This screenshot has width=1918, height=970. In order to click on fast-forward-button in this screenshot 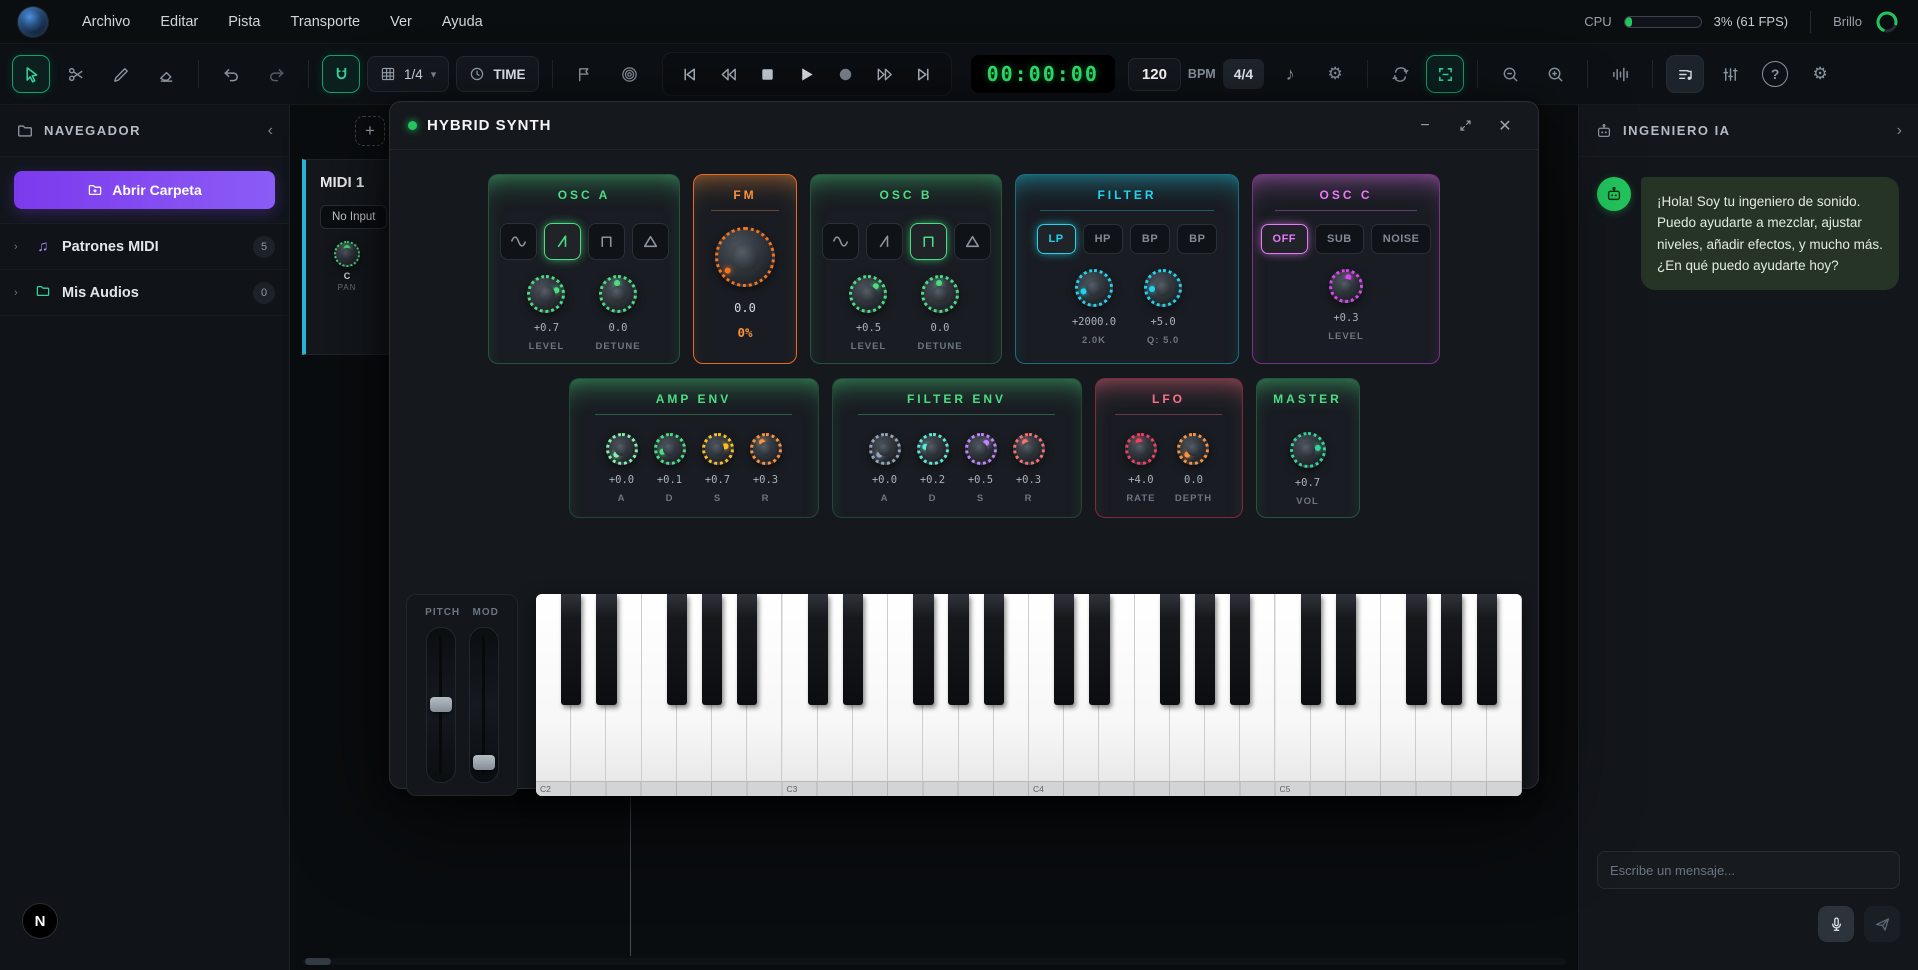, I will do `click(885, 74)`.